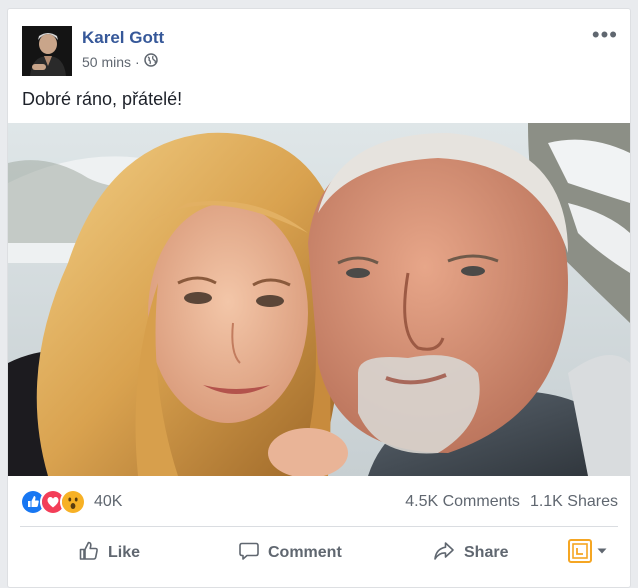 Image resolution: width=638 pixels, height=588 pixels. Describe the element at coordinates (108, 502) in the screenshot. I see `reaction-count: 40K` at that location.